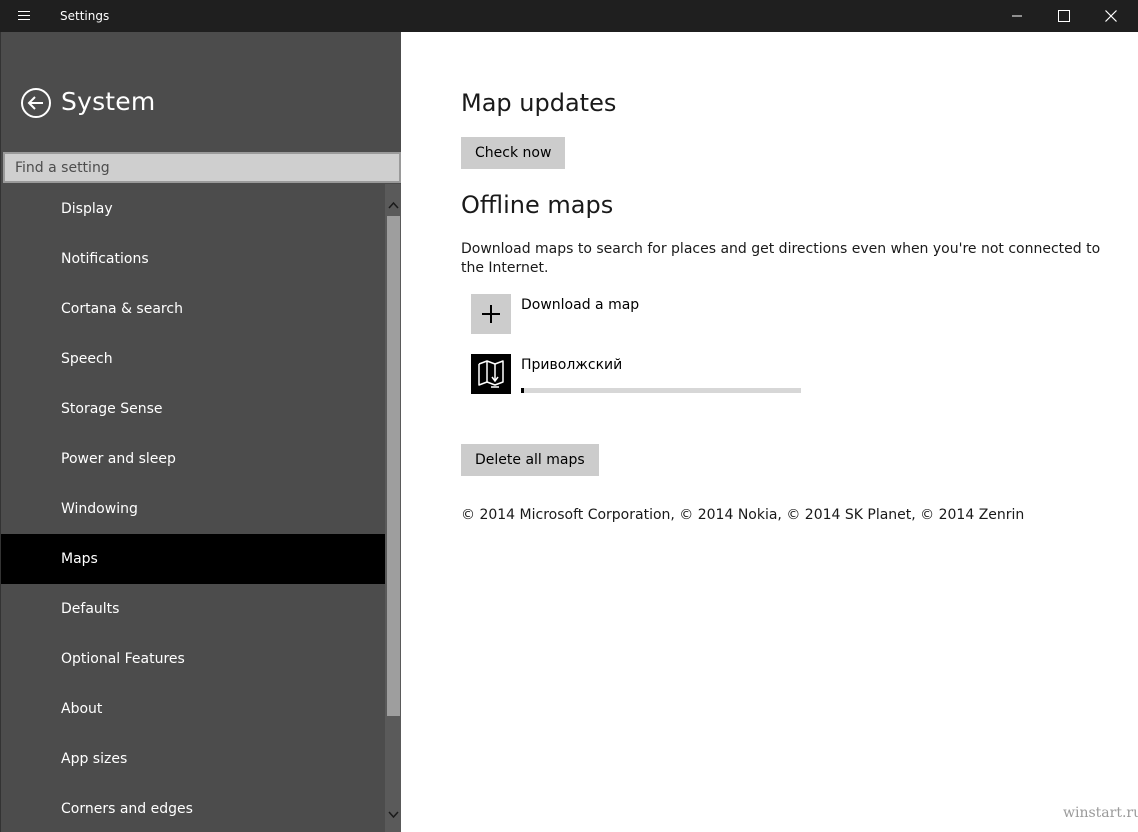  I want to click on sidebar-item-label: Optional Features, so click(123, 659).